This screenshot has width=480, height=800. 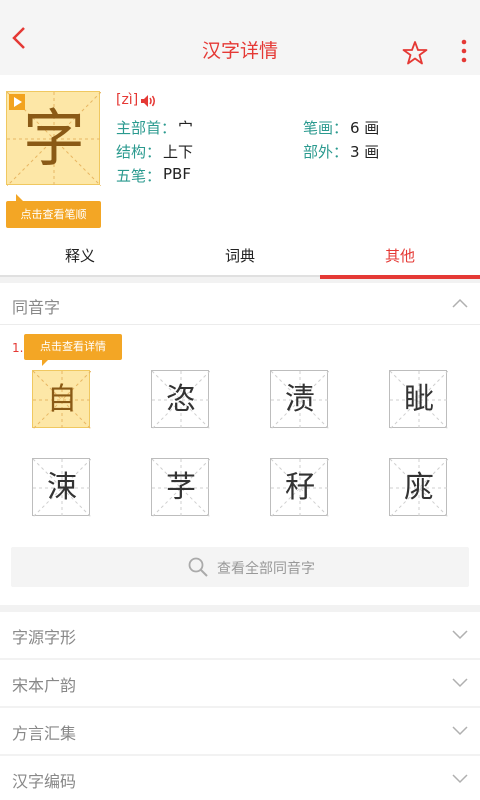 What do you see at coordinates (400, 258) in the screenshot?
I see `tab-other: 其他` at bounding box center [400, 258].